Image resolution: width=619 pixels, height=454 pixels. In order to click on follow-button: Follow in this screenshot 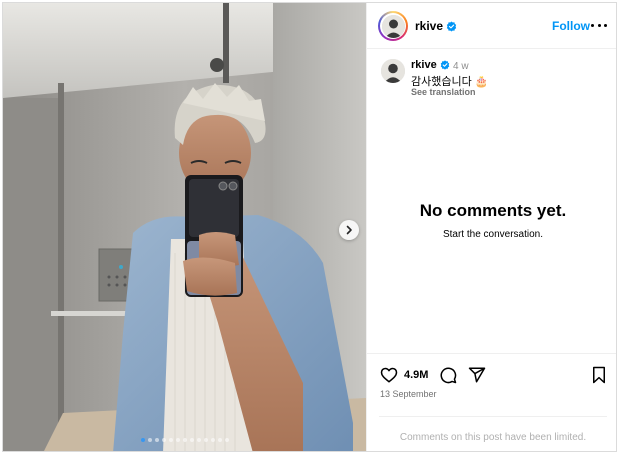, I will do `click(571, 26)`.